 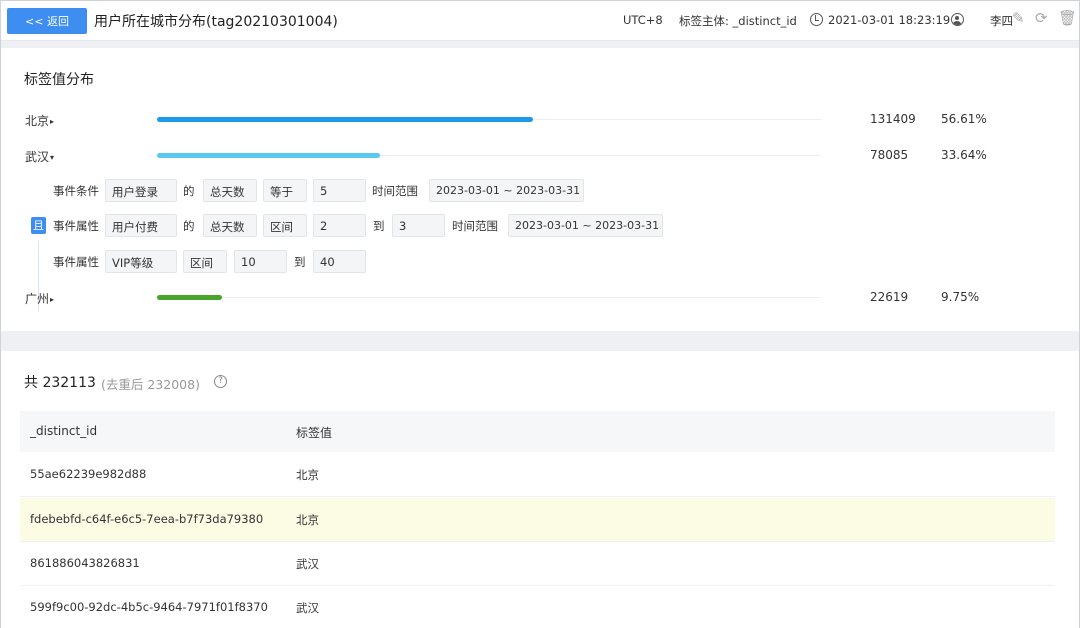 I want to click on range-to-input: 40, so click(x=339, y=261).